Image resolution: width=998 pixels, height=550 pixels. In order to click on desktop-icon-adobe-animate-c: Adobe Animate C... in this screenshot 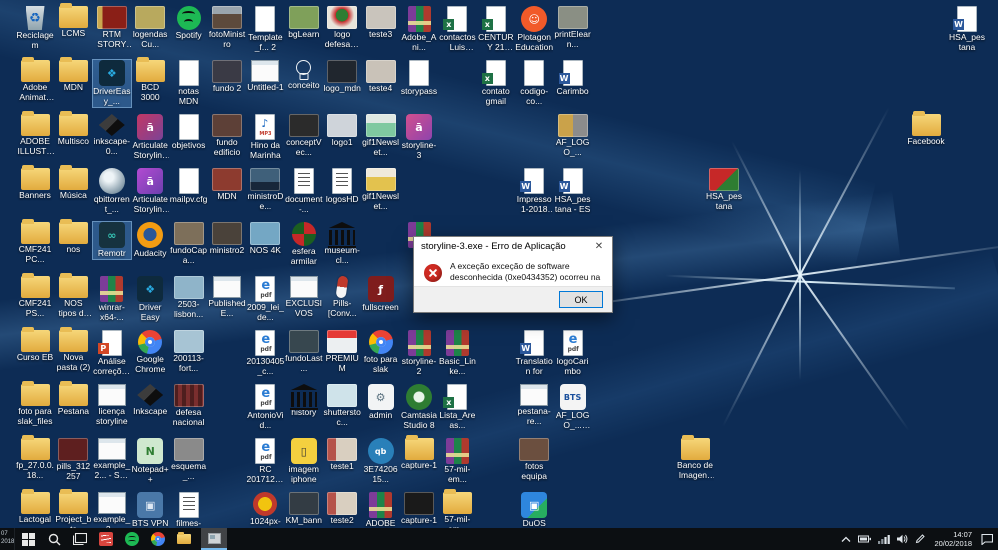, I will do `click(35, 80)`.